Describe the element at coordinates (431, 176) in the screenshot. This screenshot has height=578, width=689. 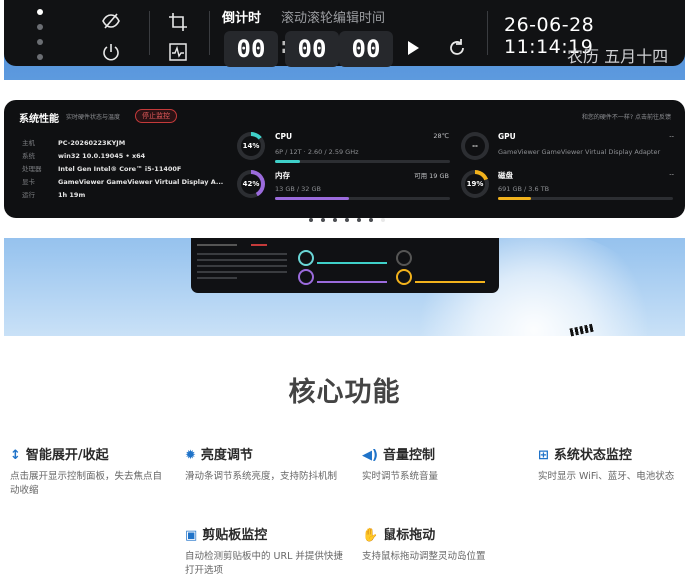
I see `memory-available: 可用 19 GB` at that location.